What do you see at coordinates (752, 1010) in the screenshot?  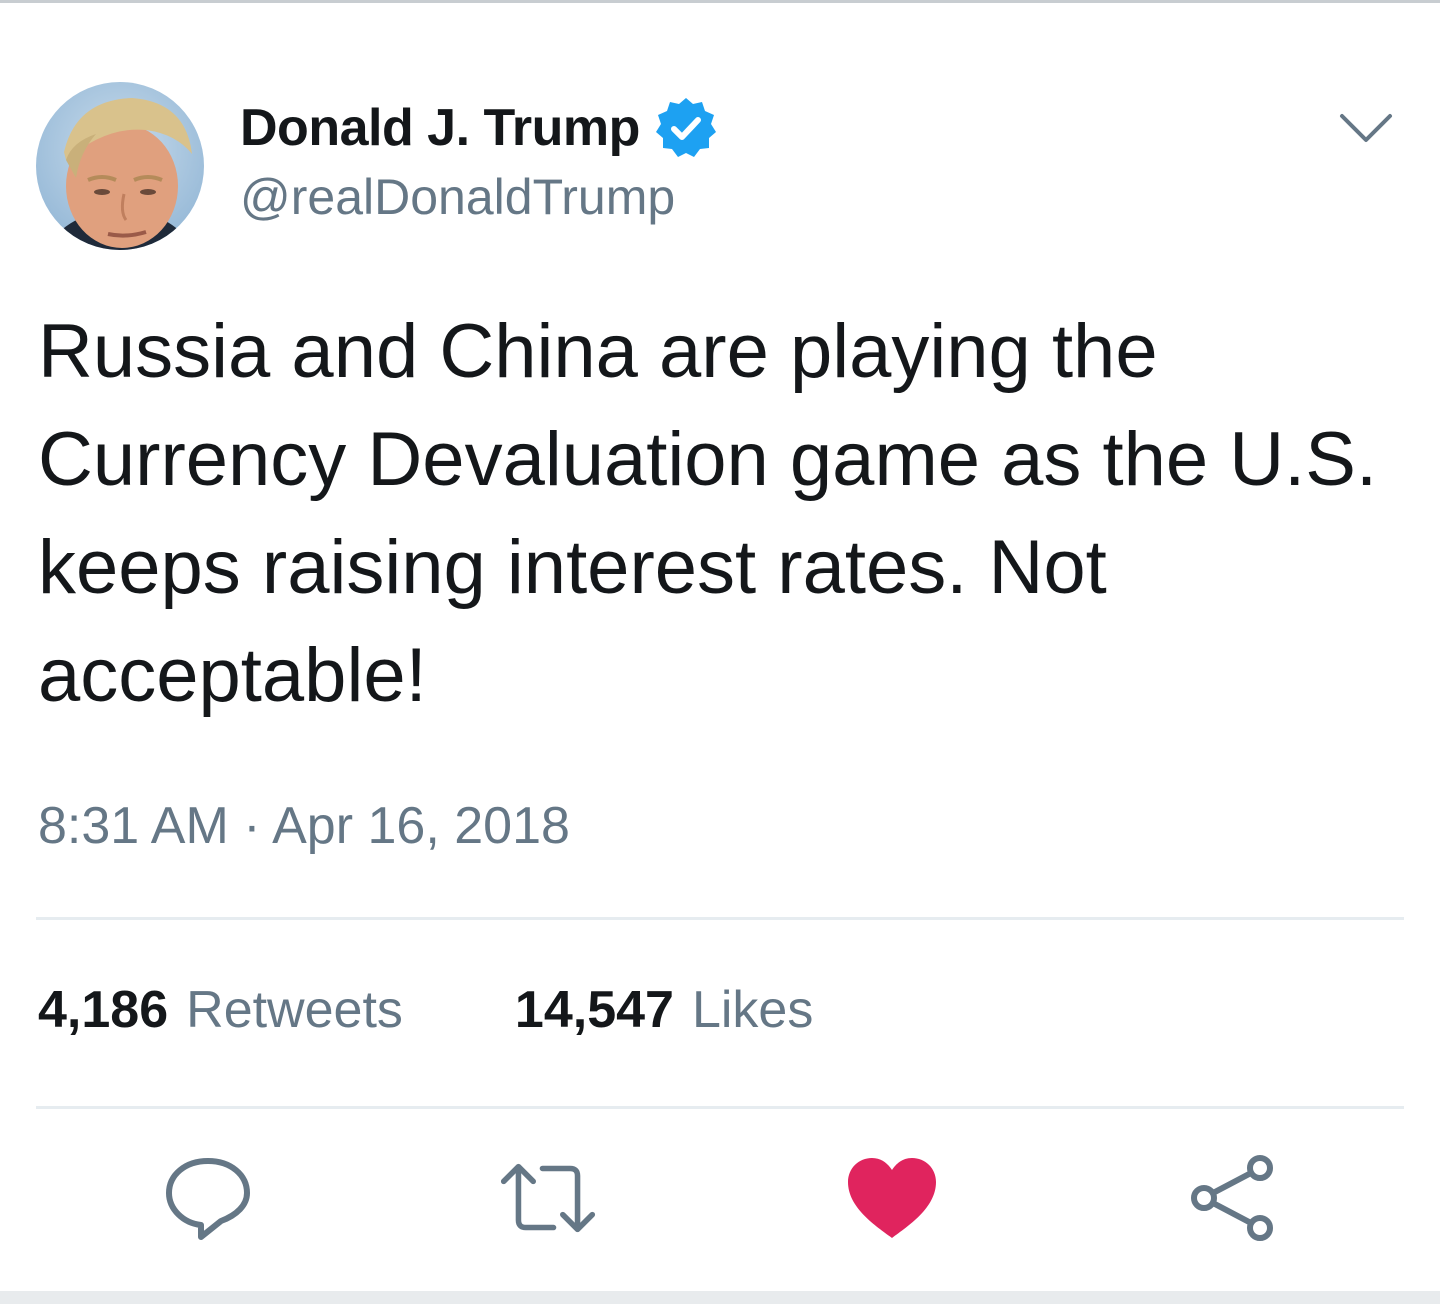 I see `likes-label: Likes` at bounding box center [752, 1010].